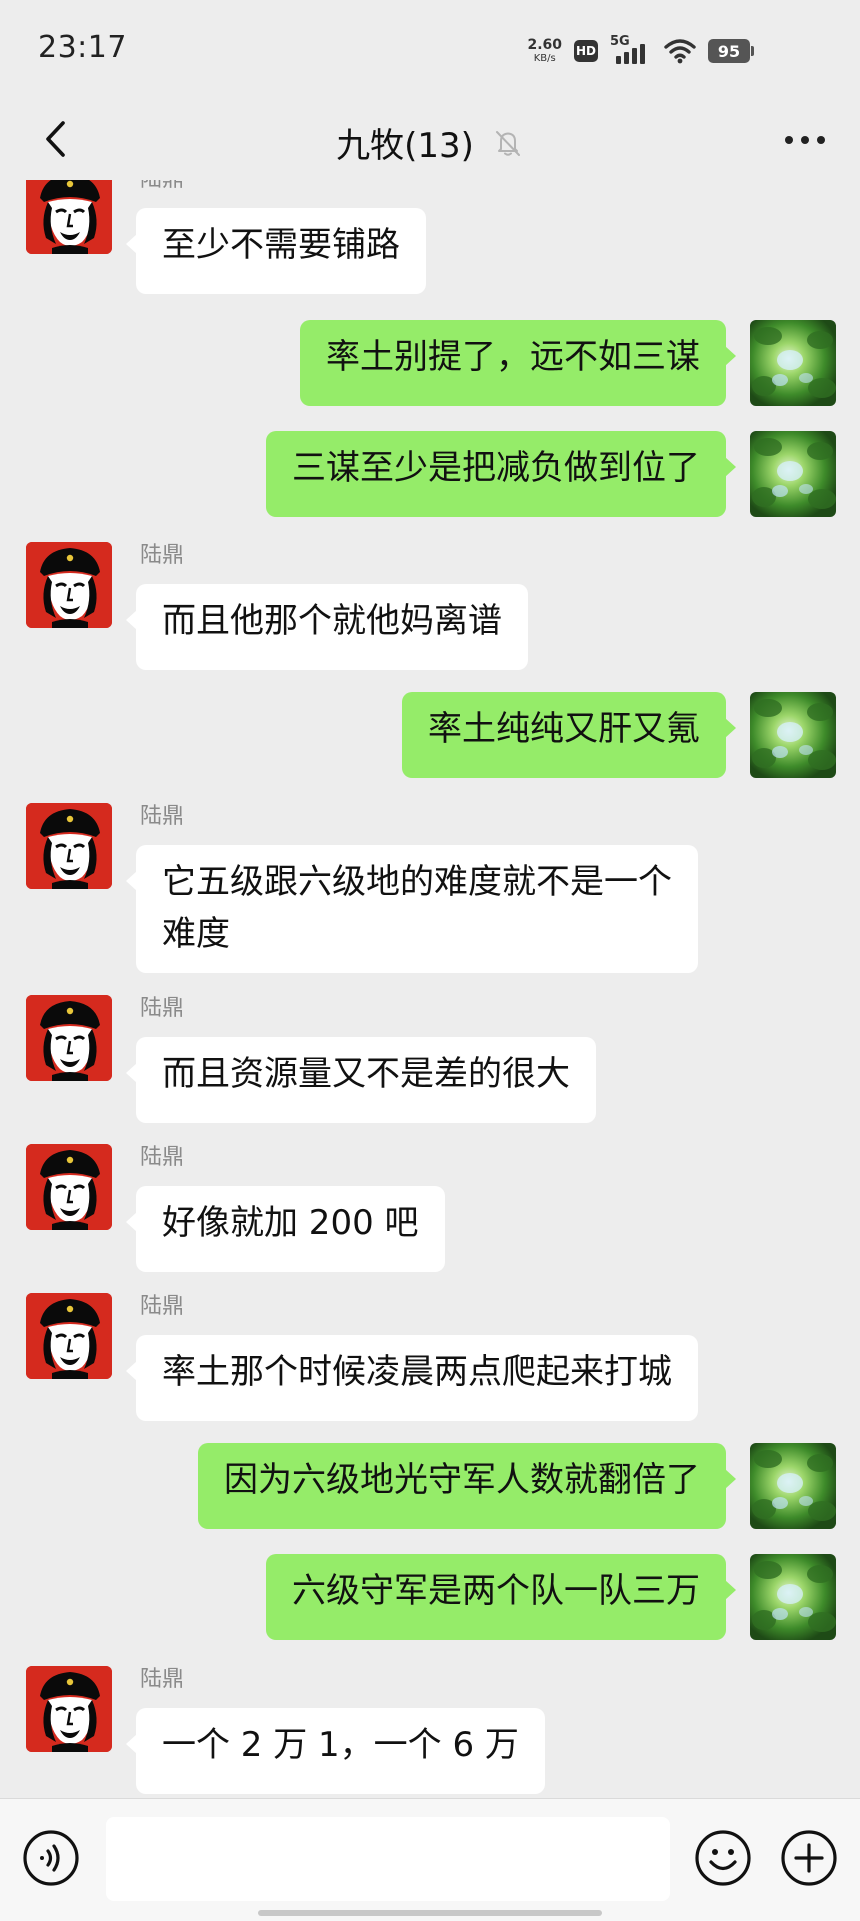  What do you see at coordinates (412, 909) in the screenshot?
I see `message-bubble: 它五级跟六级地的难度就不是一个 难度` at bounding box center [412, 909].